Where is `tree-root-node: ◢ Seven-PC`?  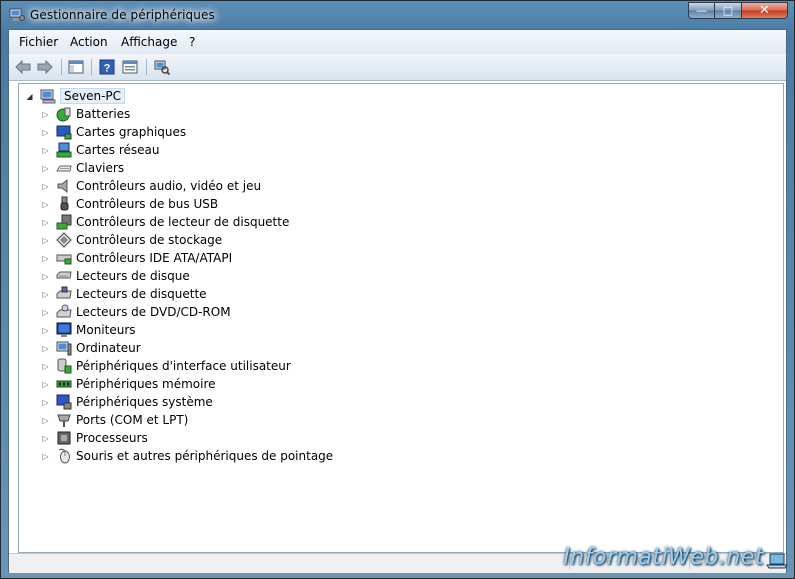
tree-root-node: ◢ Seven-PC is located at coordinates (75, 96).